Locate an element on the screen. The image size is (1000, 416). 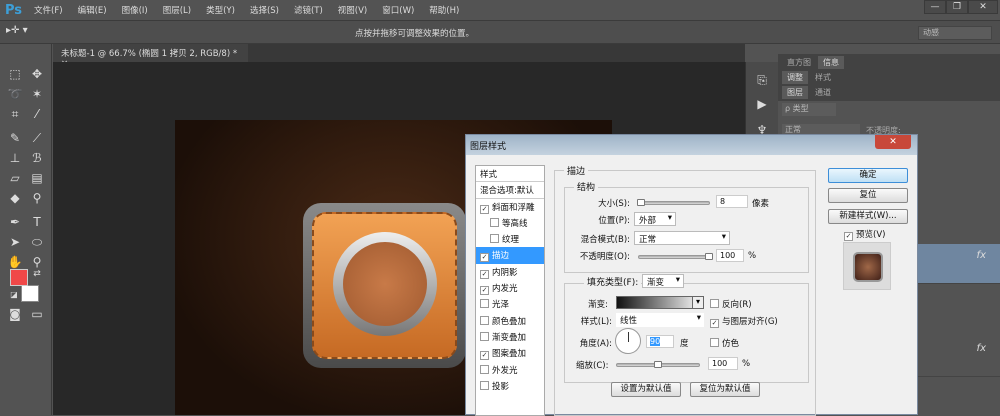
default-colors-icon: ◪ is located at coordinates (14, 295).